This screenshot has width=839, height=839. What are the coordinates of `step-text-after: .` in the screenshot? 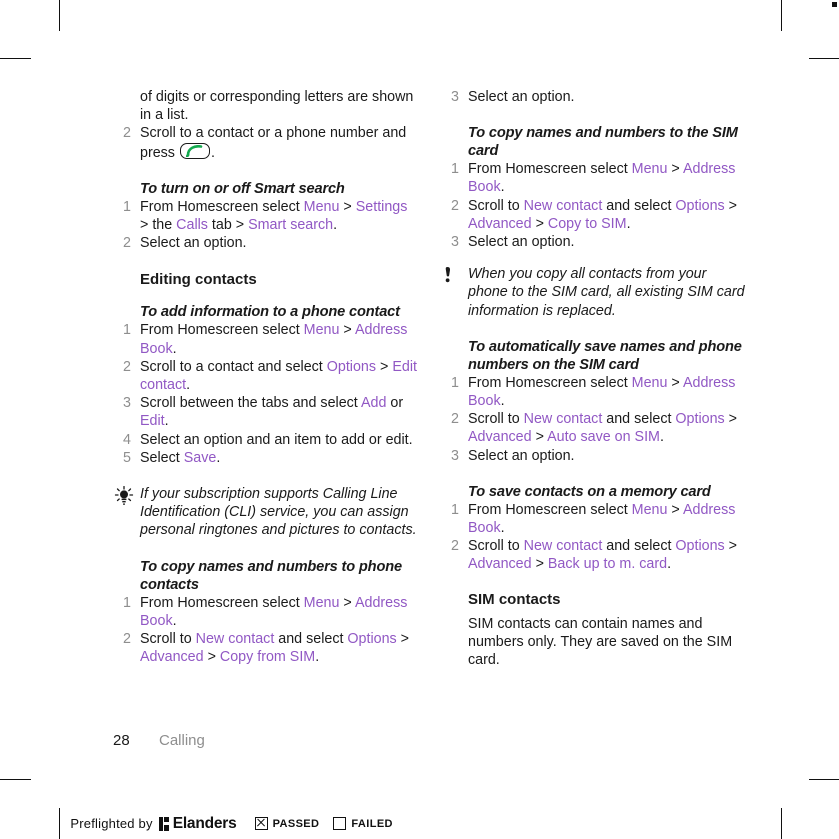 It's located at (212, 152).